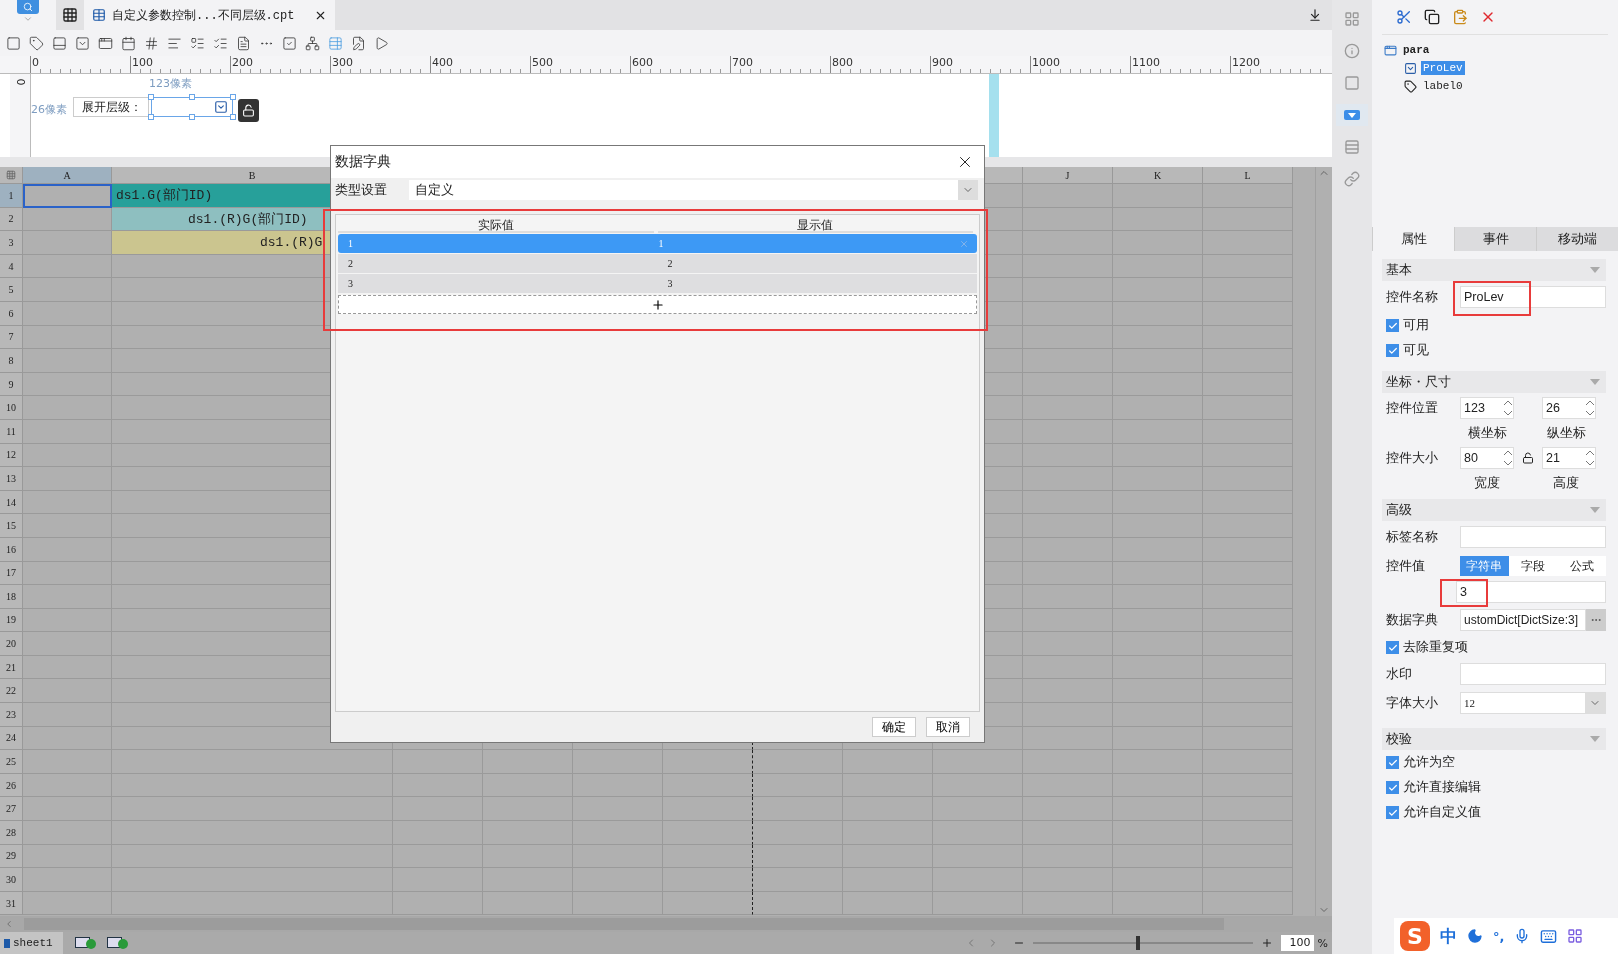 This screenshot has height=954, width=1618. What do you see at coordinates (28, 19) in the screenshot?
I see `caret-icon` at bounding box center [28, 19].